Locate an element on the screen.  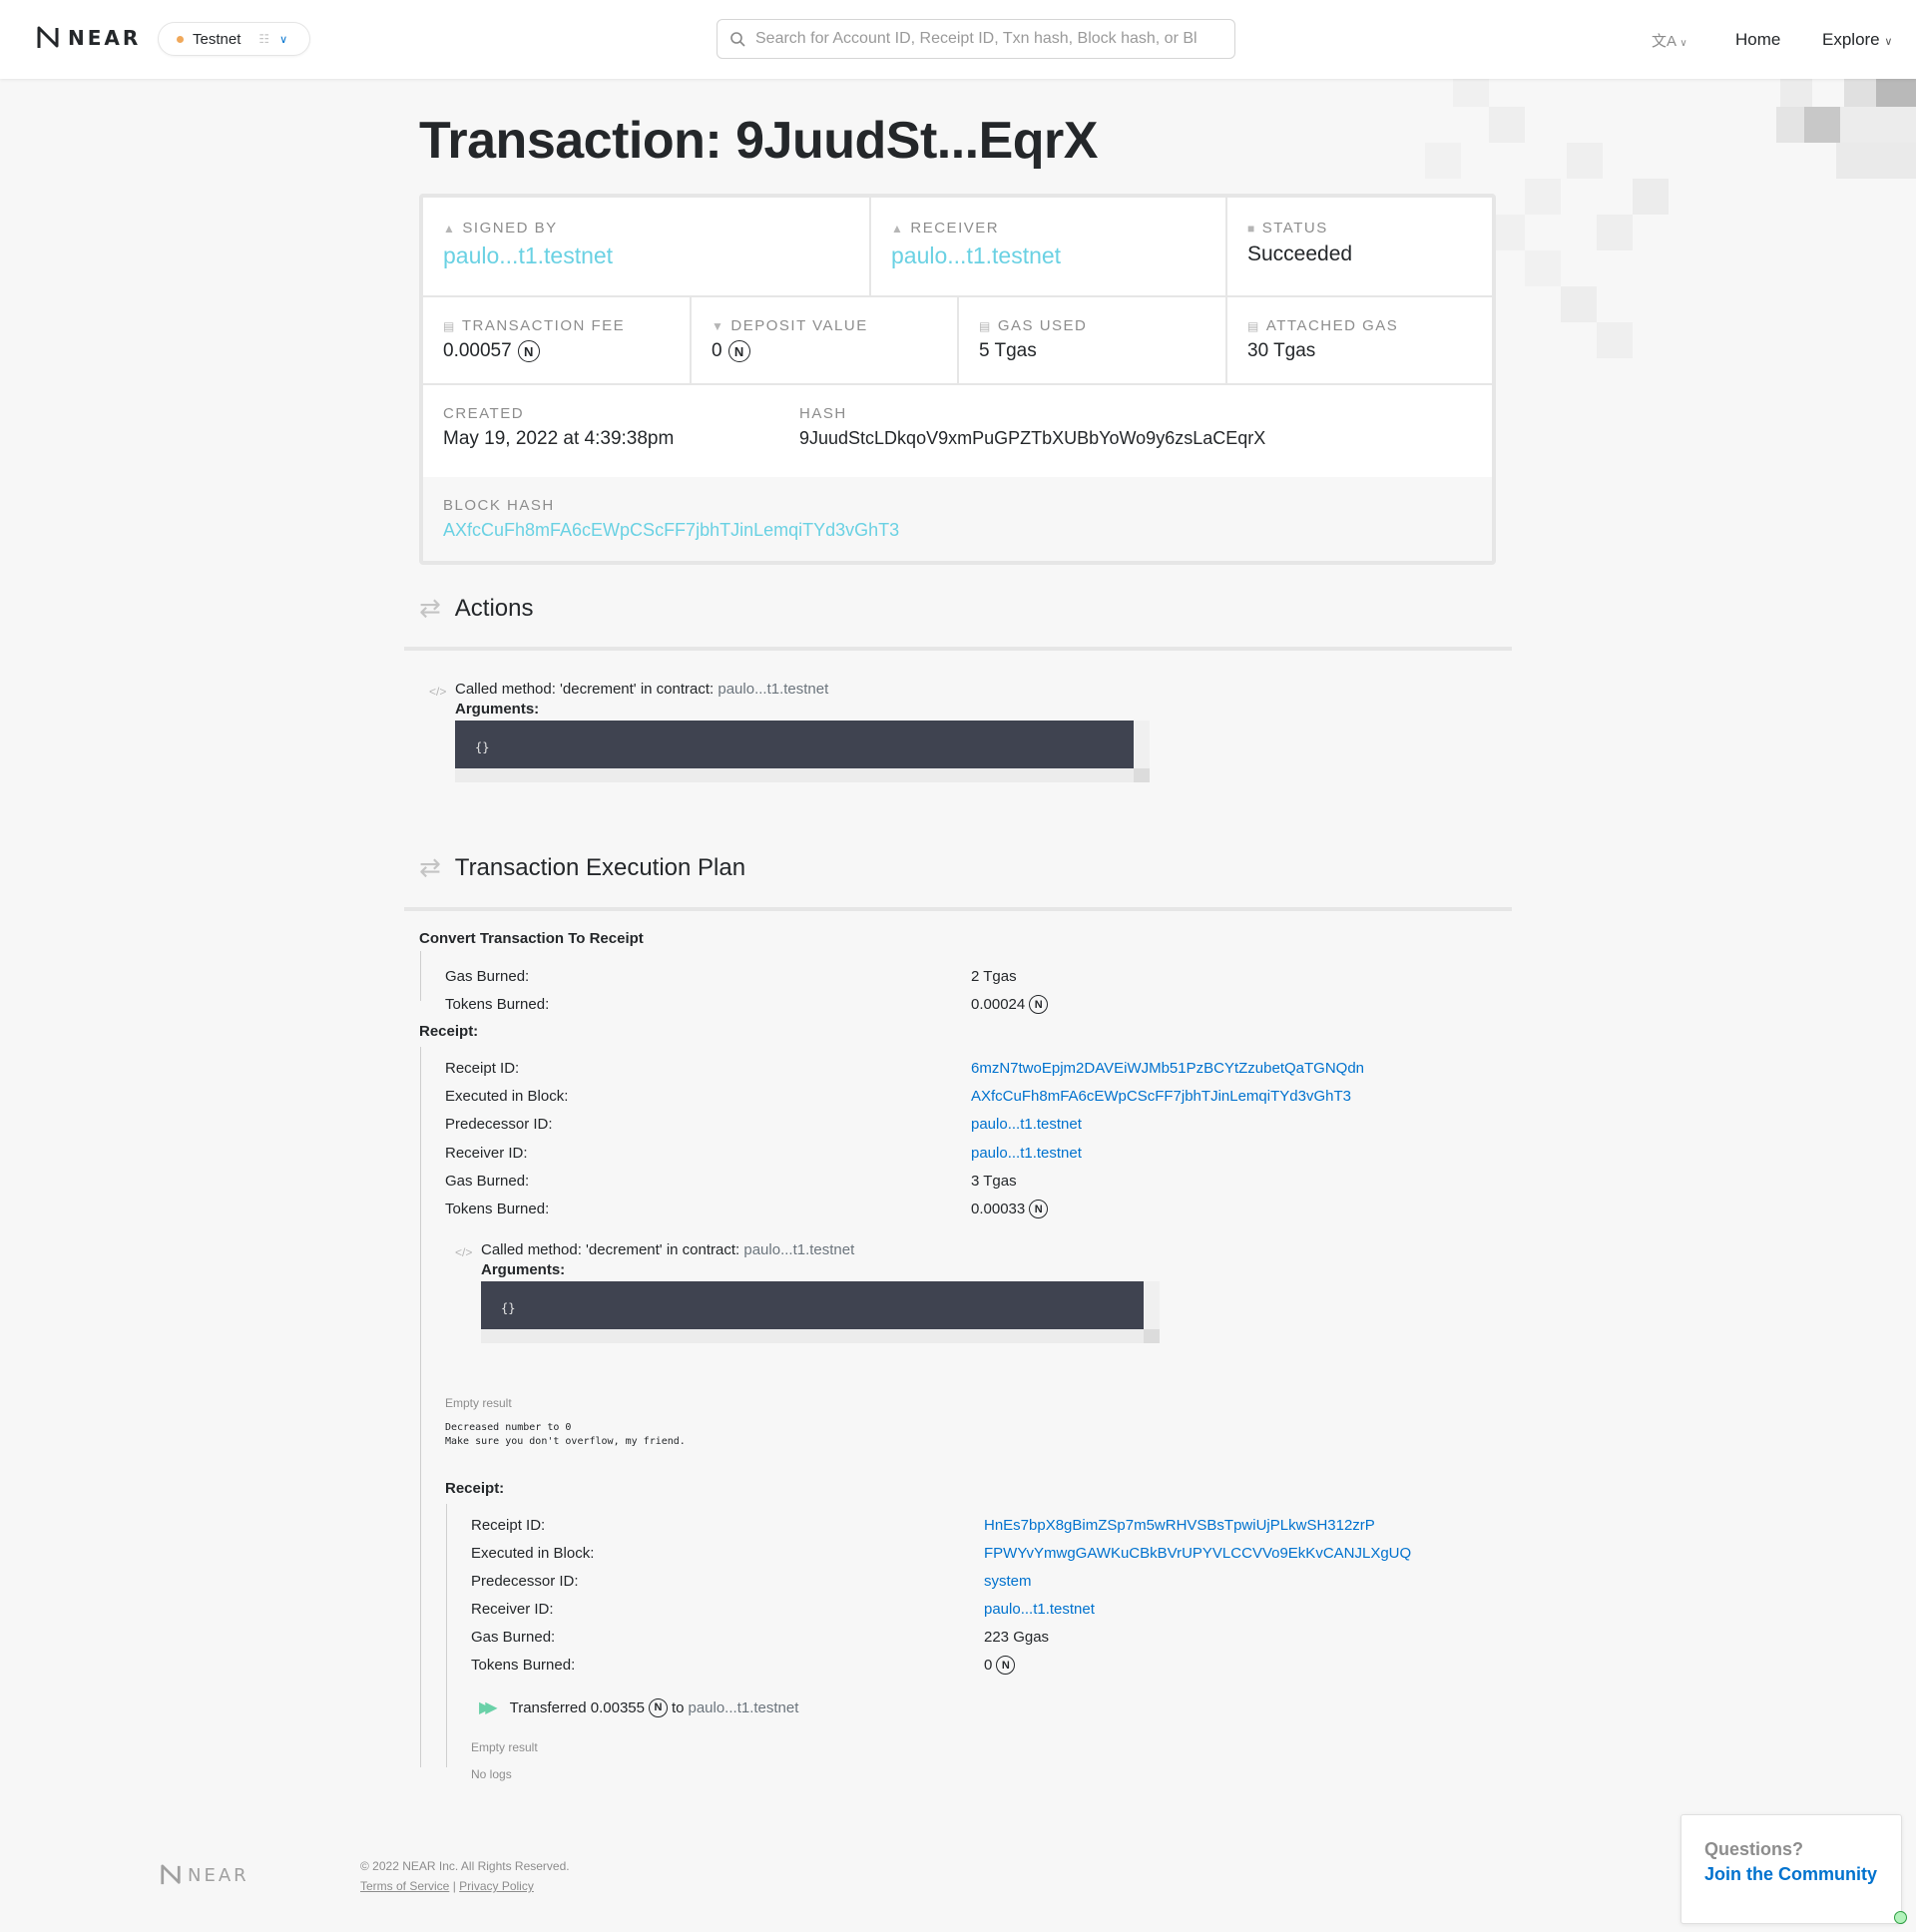
near-logo-icon is located at coordinates (171, 1874).